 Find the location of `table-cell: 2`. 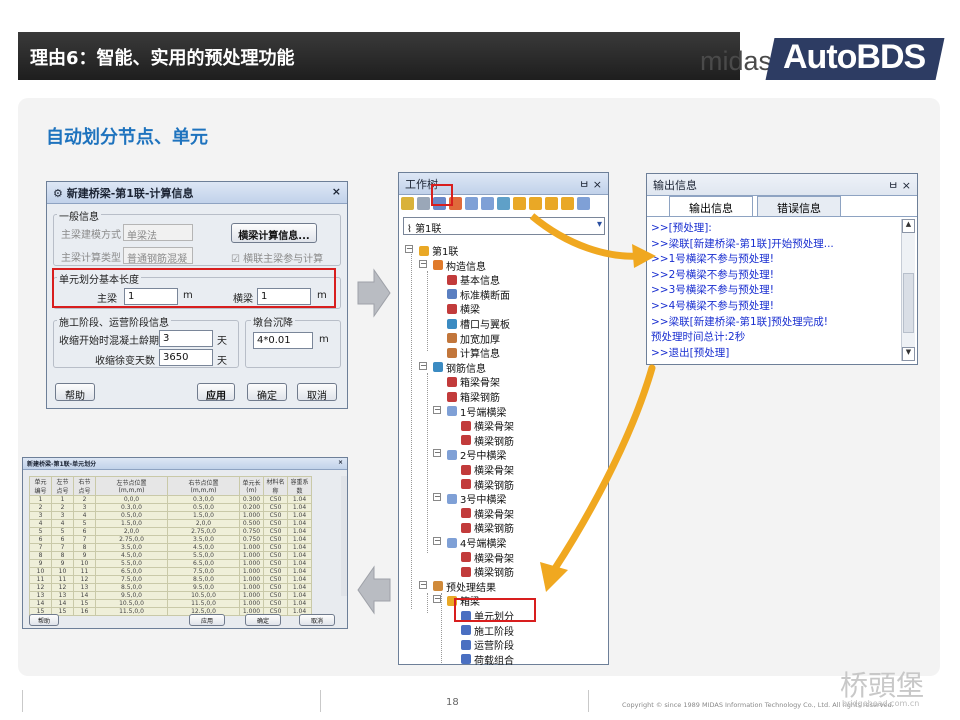

table-cell: 2 is located at coordinates (62, 507).